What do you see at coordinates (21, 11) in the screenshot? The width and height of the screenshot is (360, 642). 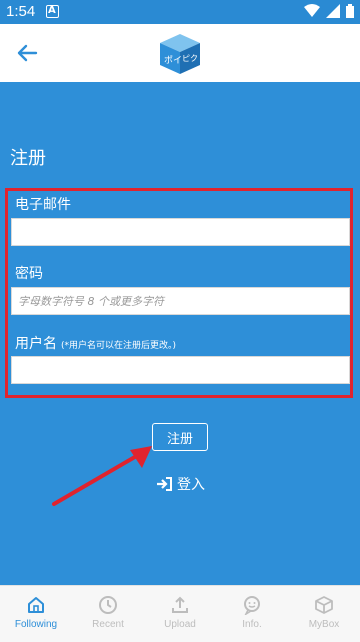 I see `status-time: 1:54` at bounding box center [21, 11].